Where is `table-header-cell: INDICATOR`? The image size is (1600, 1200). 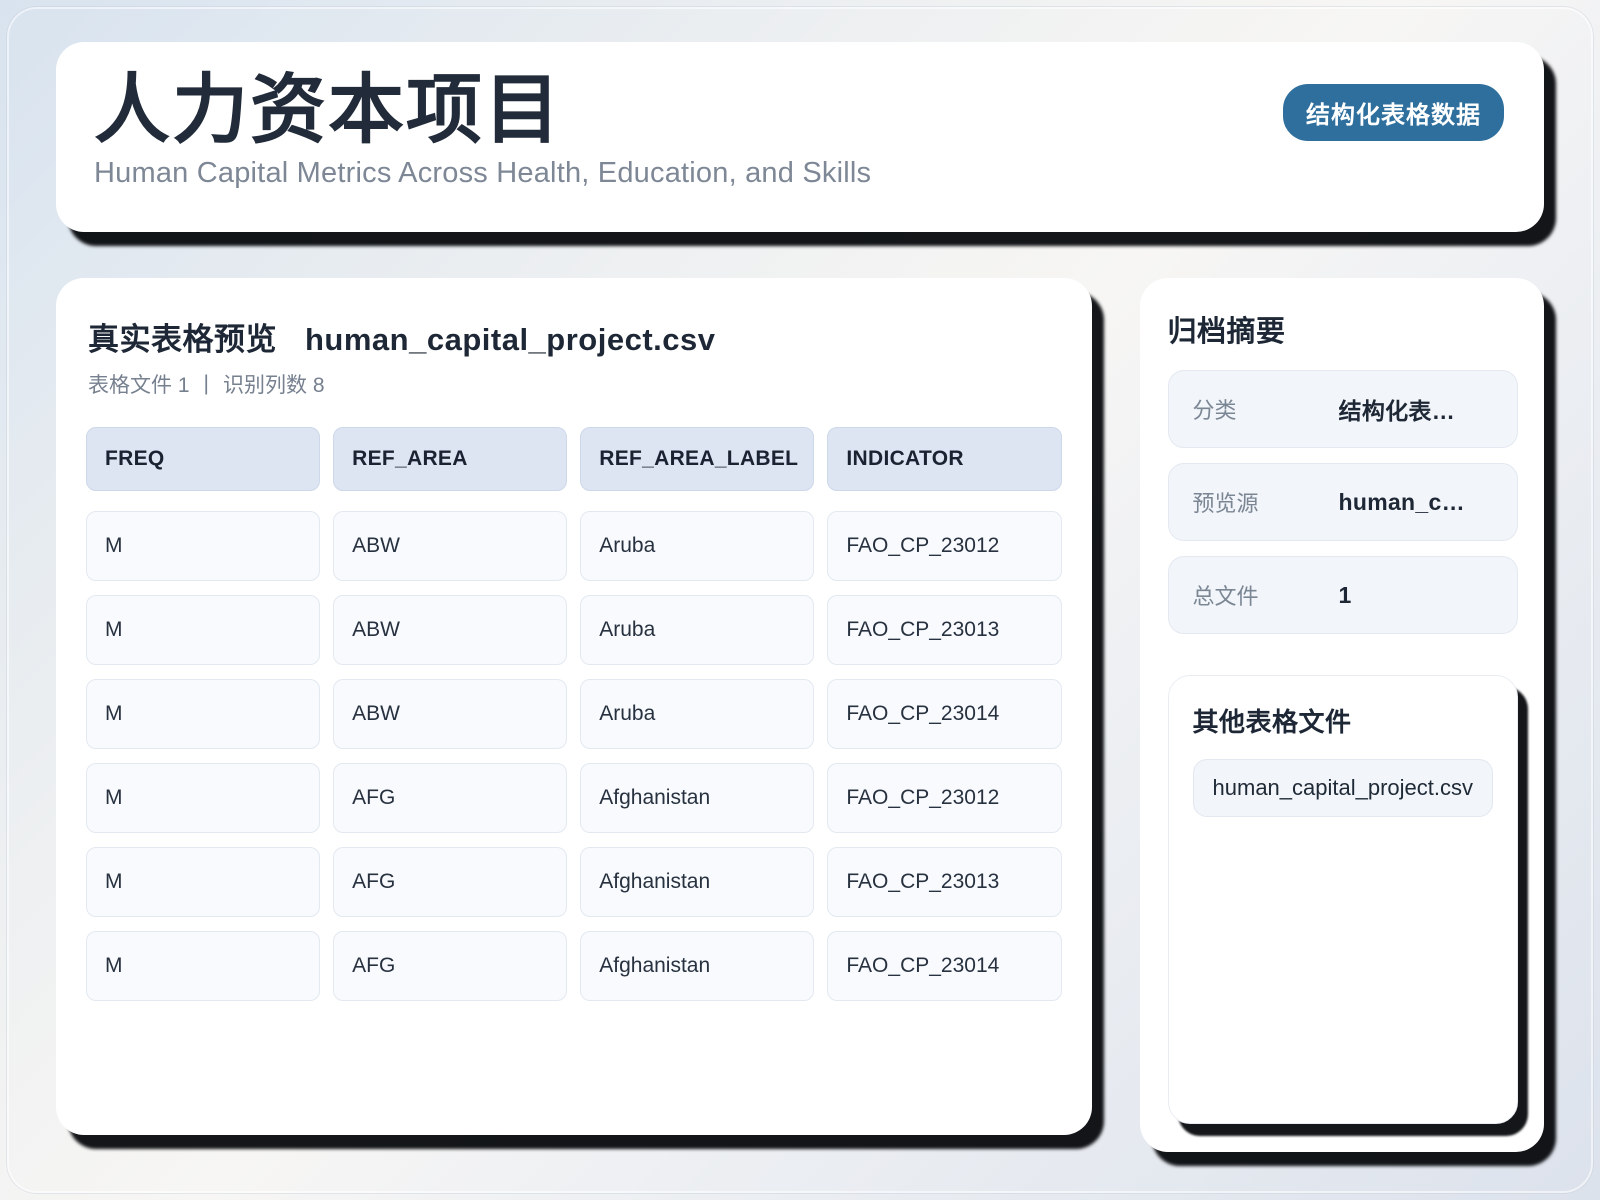
table-header-cell: INDICATOR is located at coordinates (944, 459).